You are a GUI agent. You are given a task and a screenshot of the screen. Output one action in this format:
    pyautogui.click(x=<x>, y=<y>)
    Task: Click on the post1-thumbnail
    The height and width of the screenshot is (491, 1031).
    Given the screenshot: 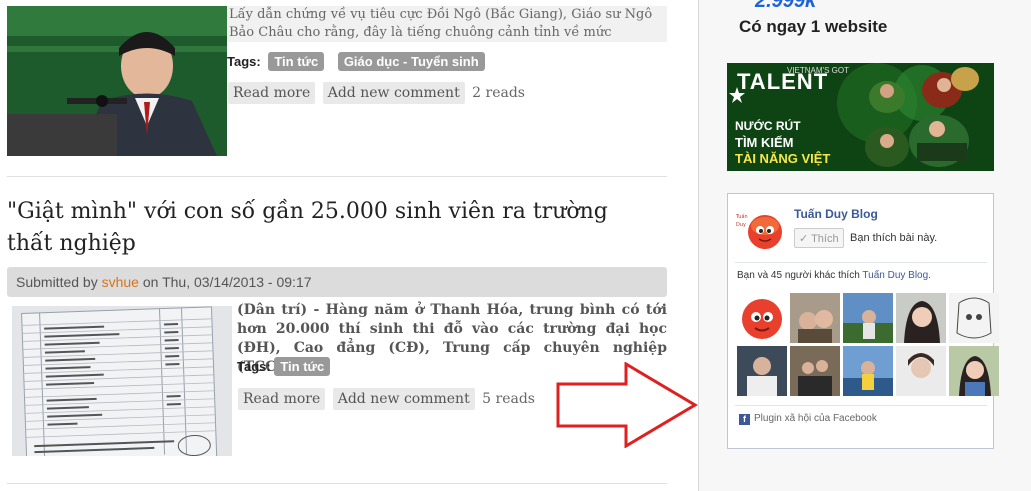 What is the action you would take?
    pyautogui.click(x=117, y=81)
    